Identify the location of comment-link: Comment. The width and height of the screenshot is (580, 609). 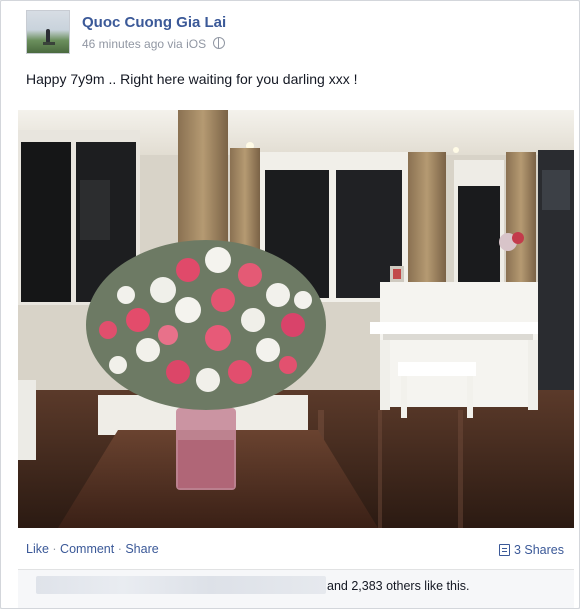
(87, 549).